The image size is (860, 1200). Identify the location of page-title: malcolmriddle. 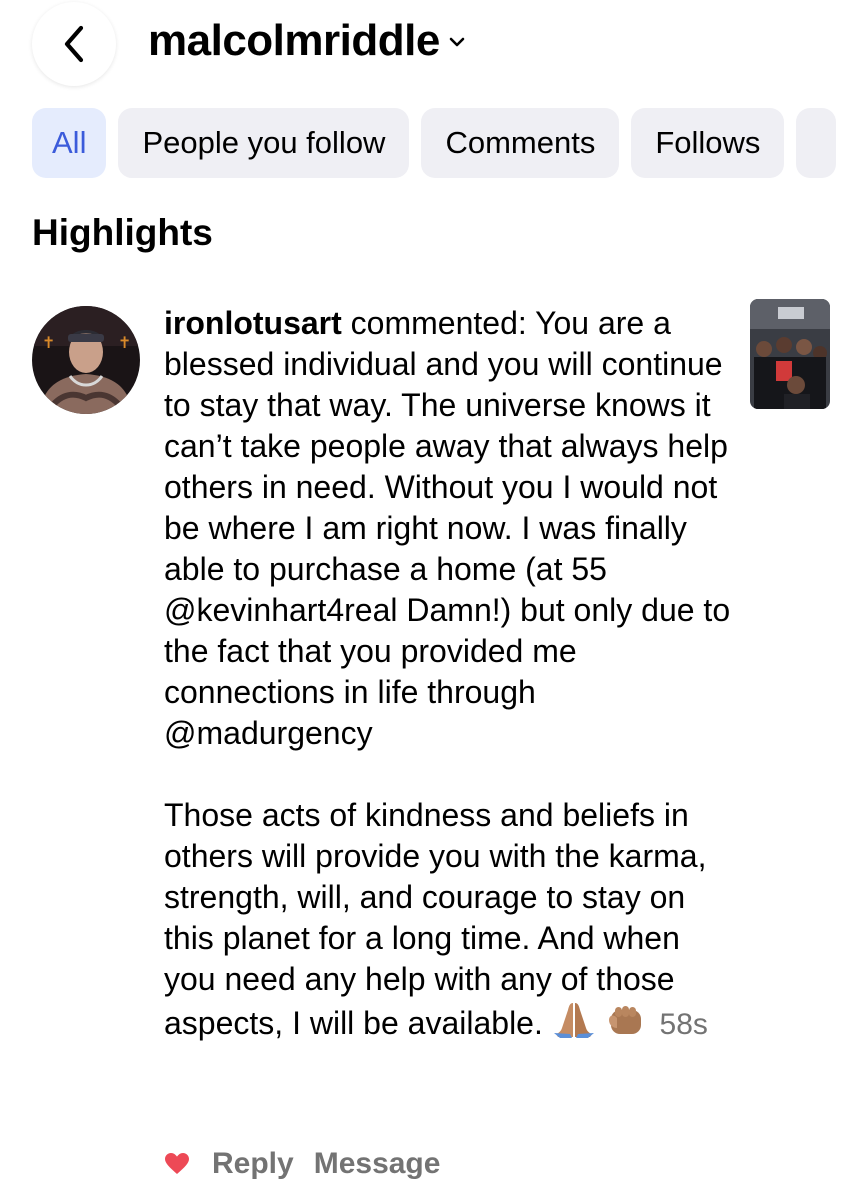
(294, 40).